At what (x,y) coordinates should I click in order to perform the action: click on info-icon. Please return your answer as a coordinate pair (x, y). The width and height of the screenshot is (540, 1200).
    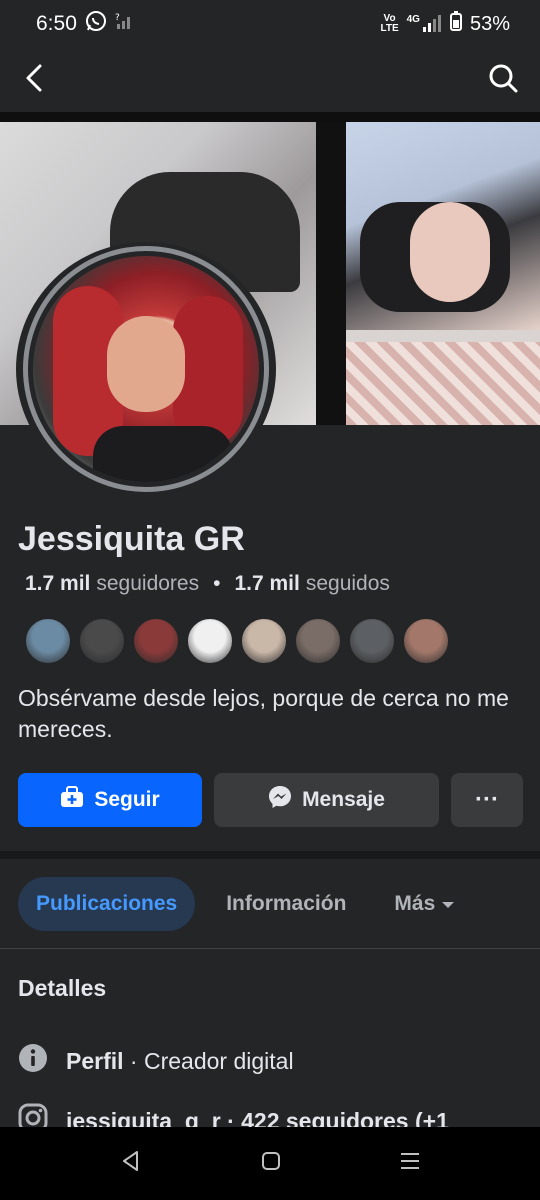
    Looking at the image, I should click on (33, 1061).